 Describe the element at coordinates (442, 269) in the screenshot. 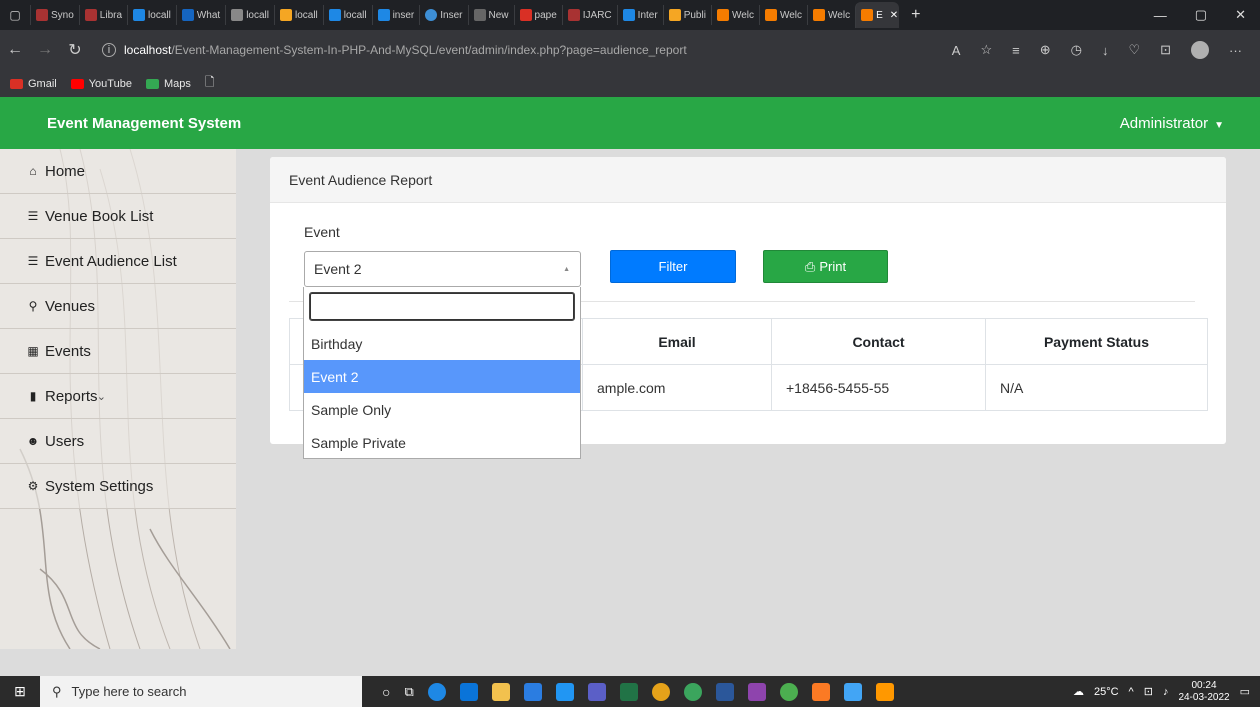

I see `event-select: Event 2 ▲` at that location.